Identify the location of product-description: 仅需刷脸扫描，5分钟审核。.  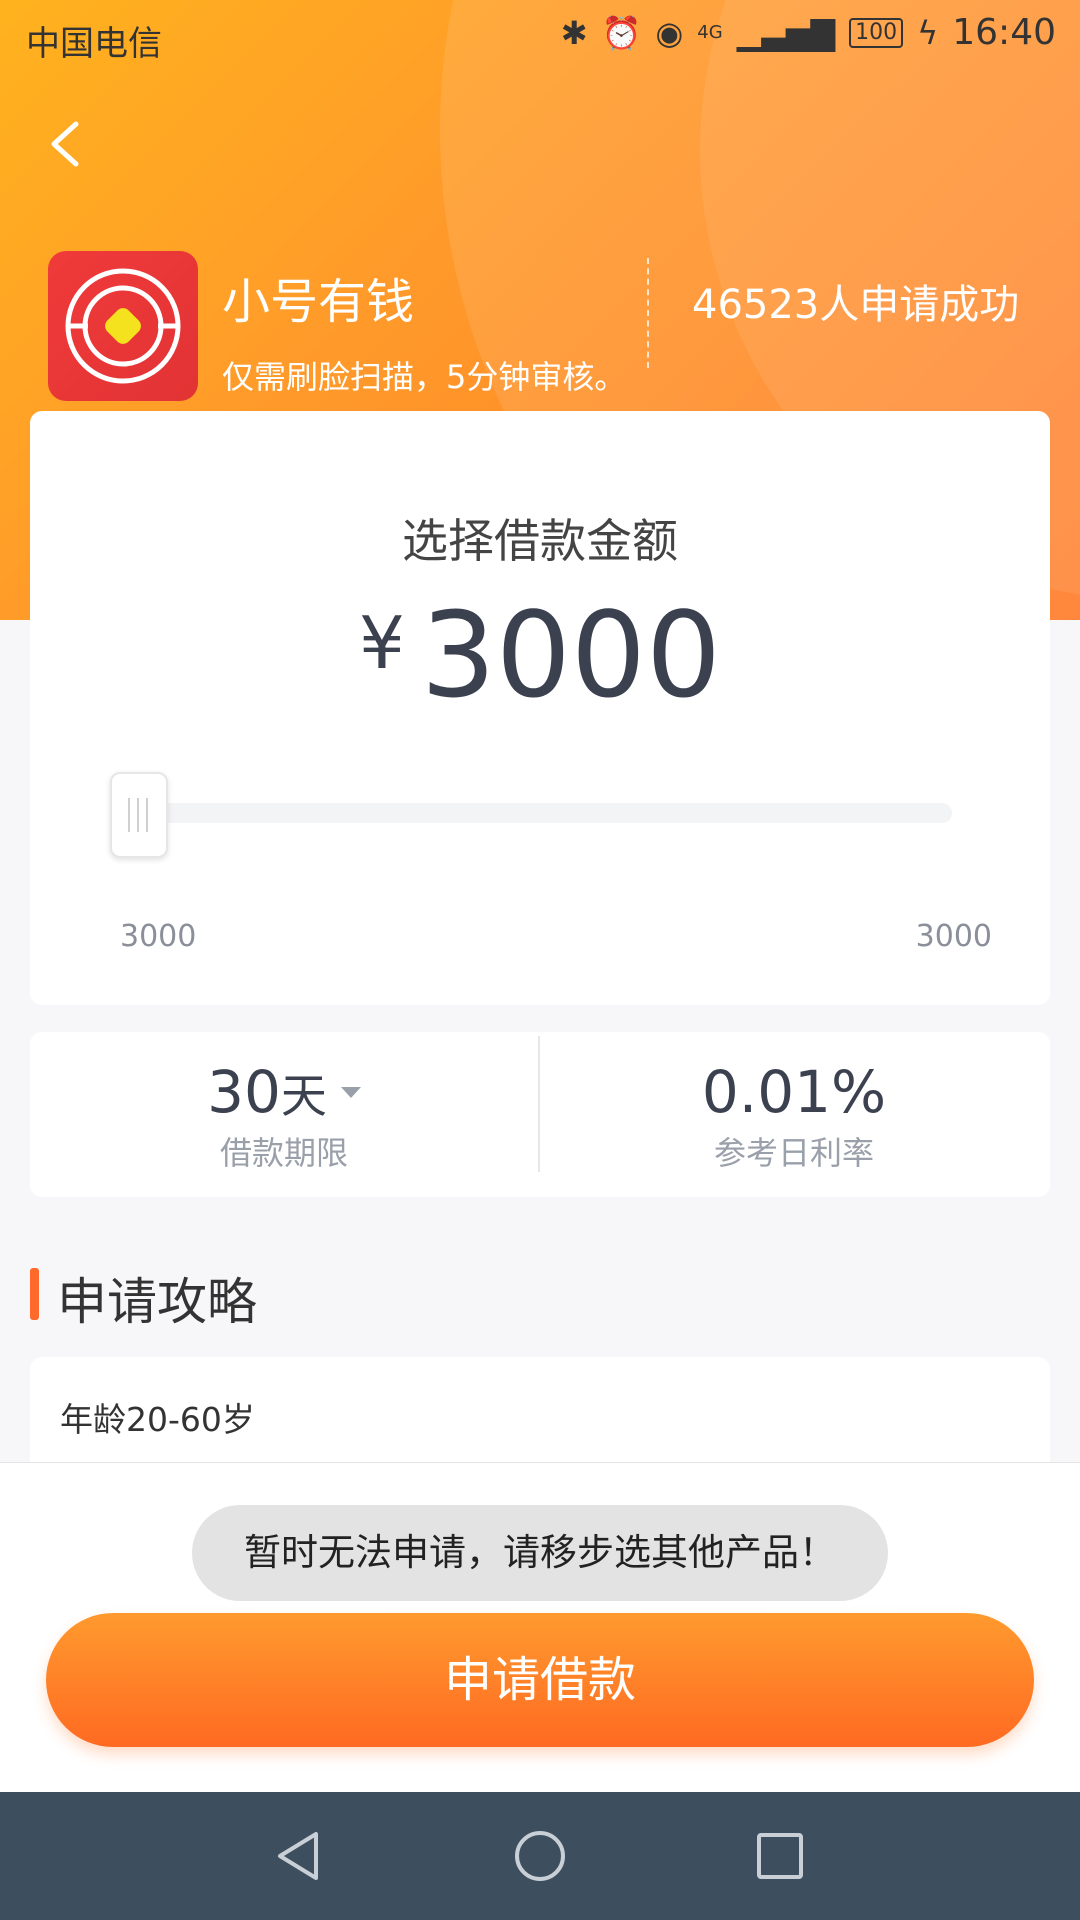
(424, 377).